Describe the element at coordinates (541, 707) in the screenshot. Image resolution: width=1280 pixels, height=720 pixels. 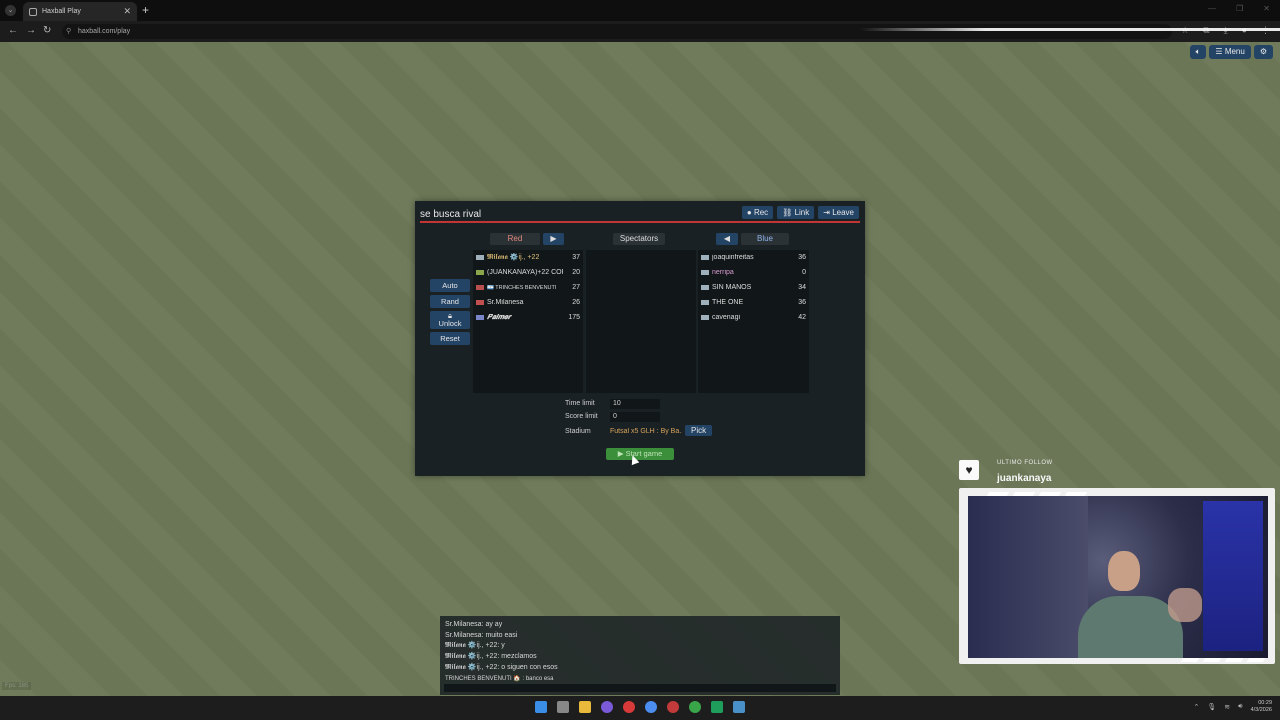
I see `start-icon` at that location.